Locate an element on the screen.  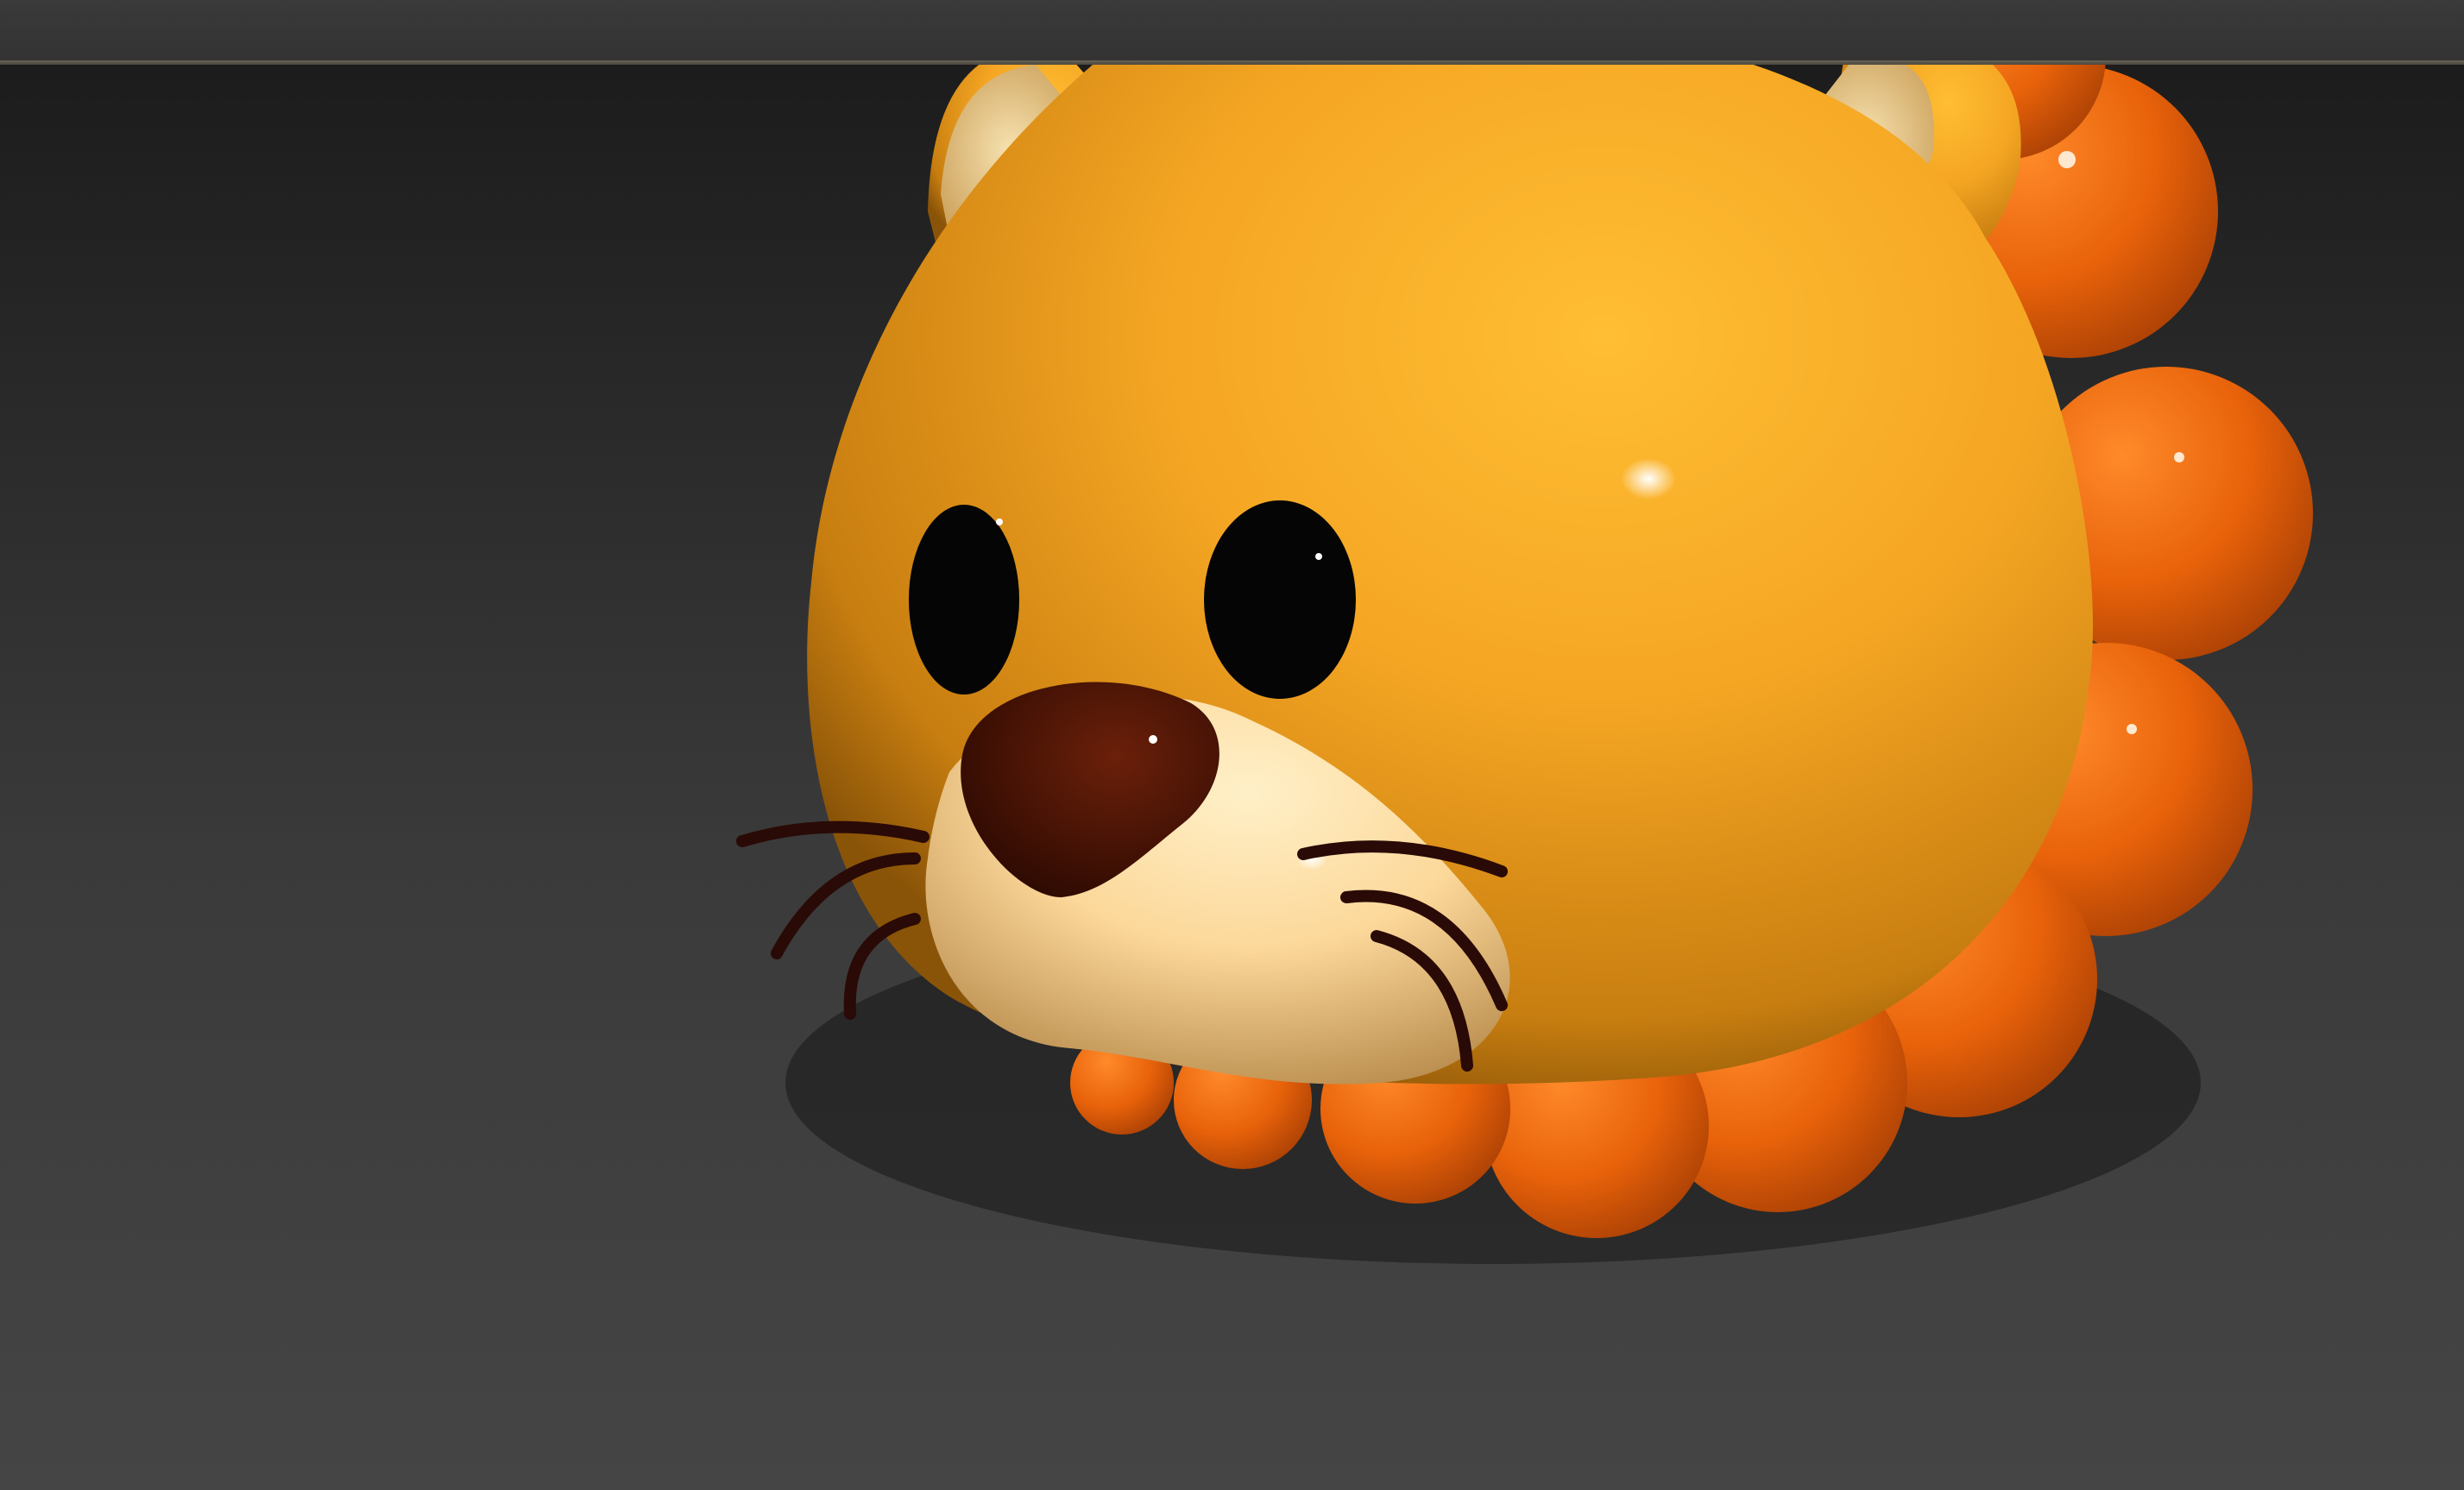
left-eye is located at coordinates (964, 600).